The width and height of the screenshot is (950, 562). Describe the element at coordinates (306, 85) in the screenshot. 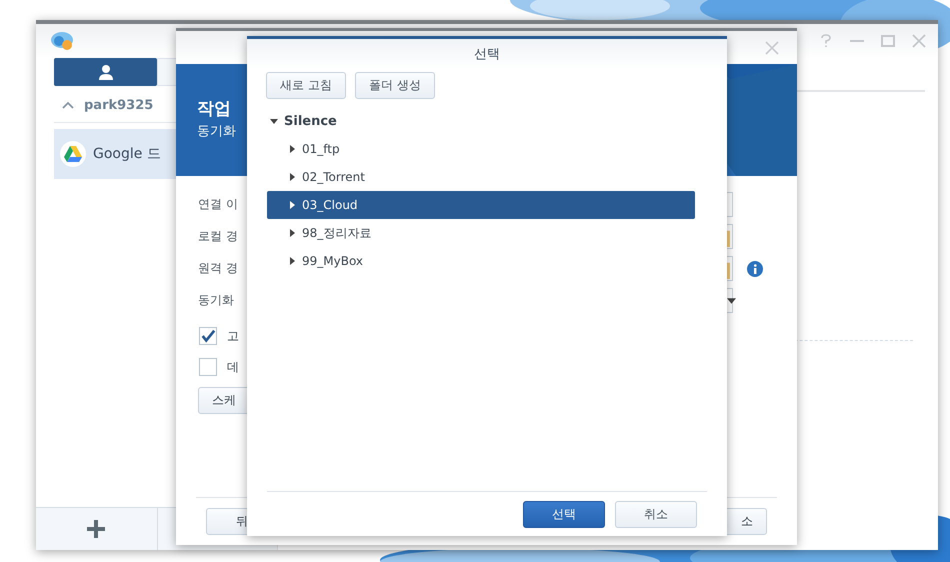

I see `toolbar-button: 새로 고침` at that location.